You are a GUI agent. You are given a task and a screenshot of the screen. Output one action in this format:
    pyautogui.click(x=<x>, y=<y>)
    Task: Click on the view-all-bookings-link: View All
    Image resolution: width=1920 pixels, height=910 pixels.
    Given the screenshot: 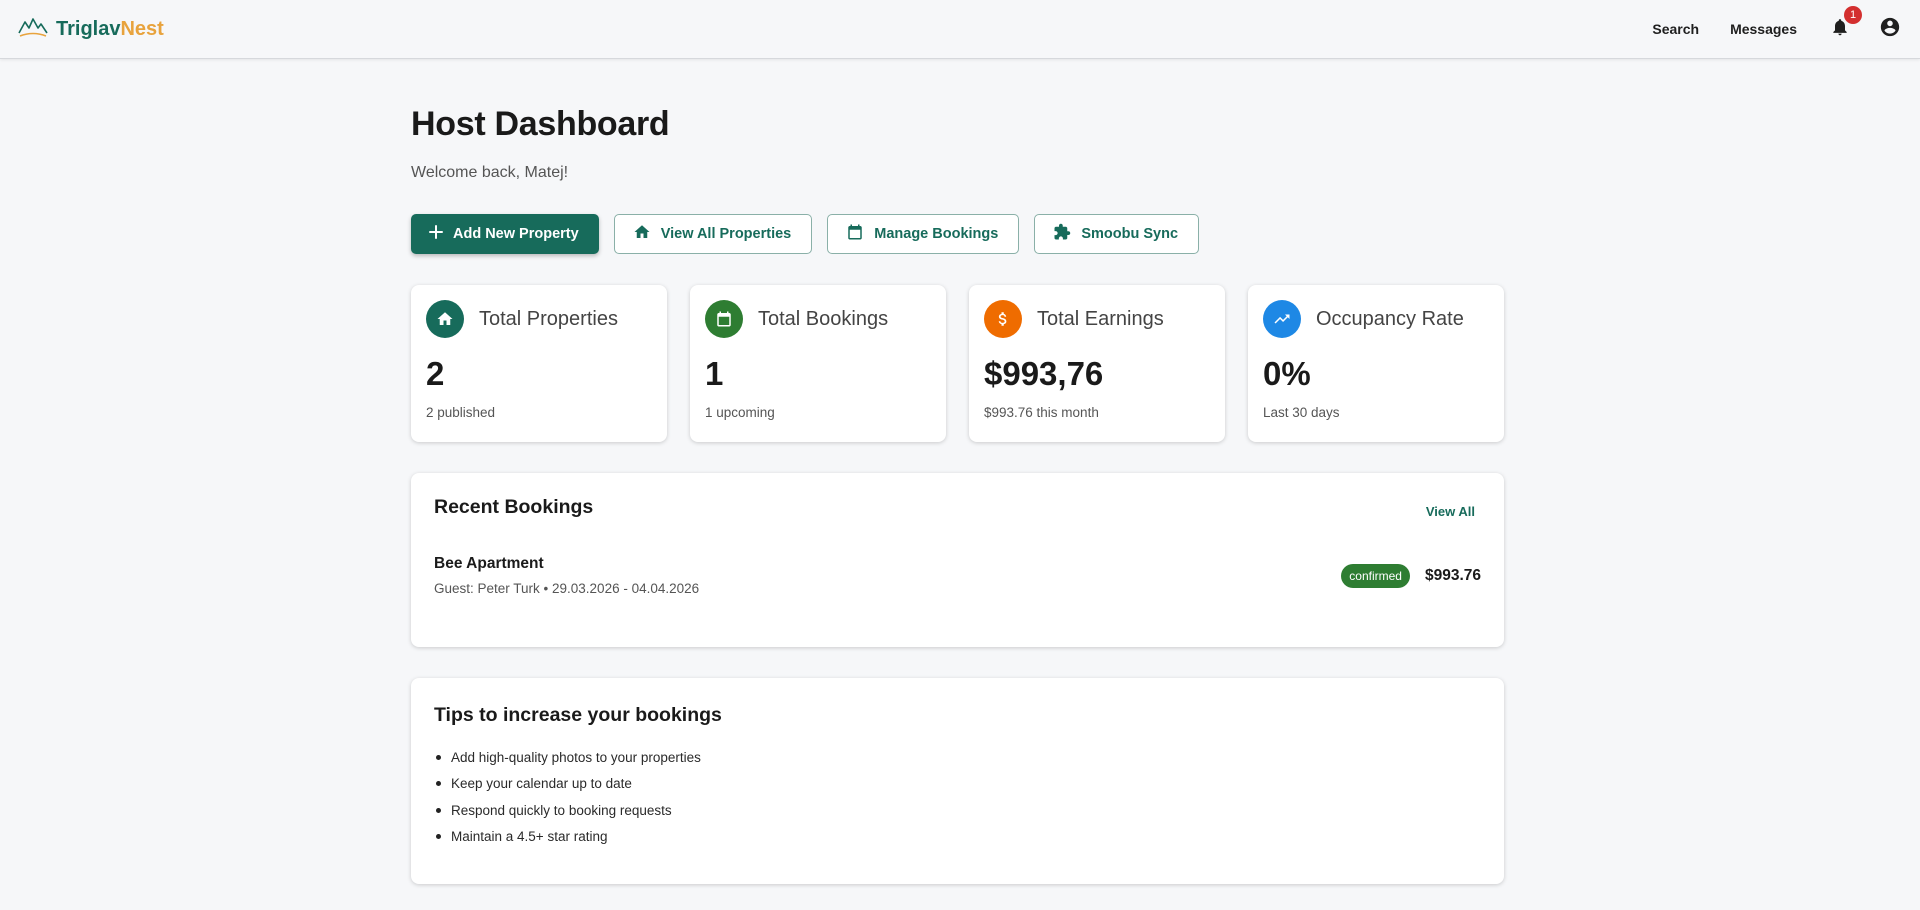 What is the action you would take?
    pyautogui.click(x=1450, y=511)
    